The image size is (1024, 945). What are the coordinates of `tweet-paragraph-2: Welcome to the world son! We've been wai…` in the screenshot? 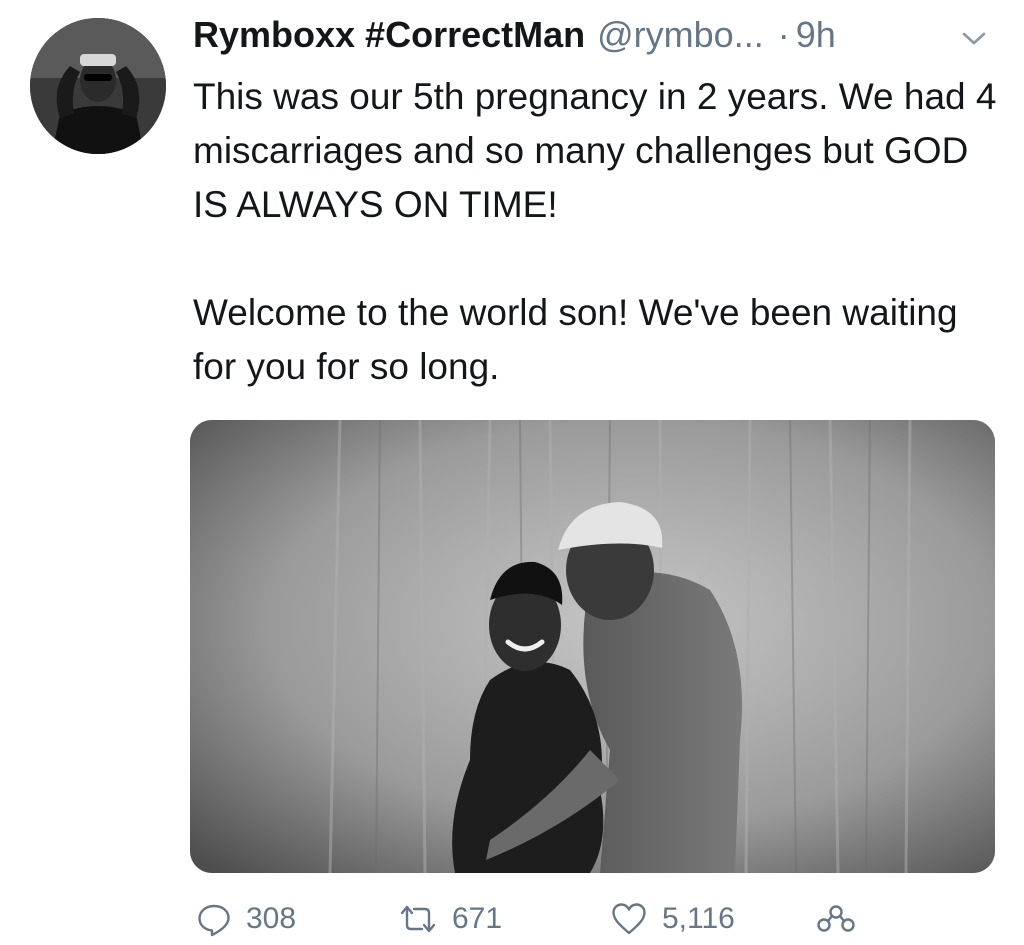 It's located at (575, 339).